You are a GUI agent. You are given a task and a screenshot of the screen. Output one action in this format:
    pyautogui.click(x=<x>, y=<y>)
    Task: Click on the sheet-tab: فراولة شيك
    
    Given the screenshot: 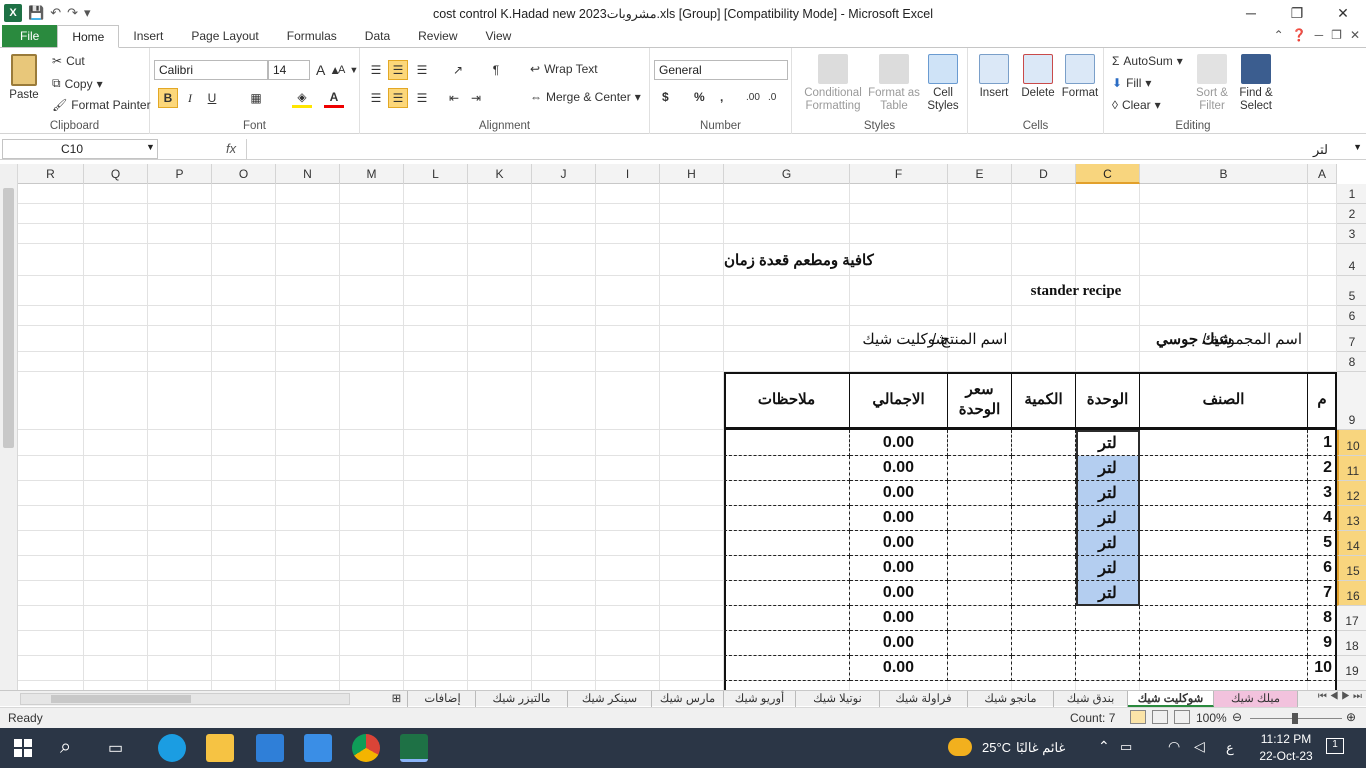 What is the action you would take?
    pyautogui.click(x=924, y=699)
    